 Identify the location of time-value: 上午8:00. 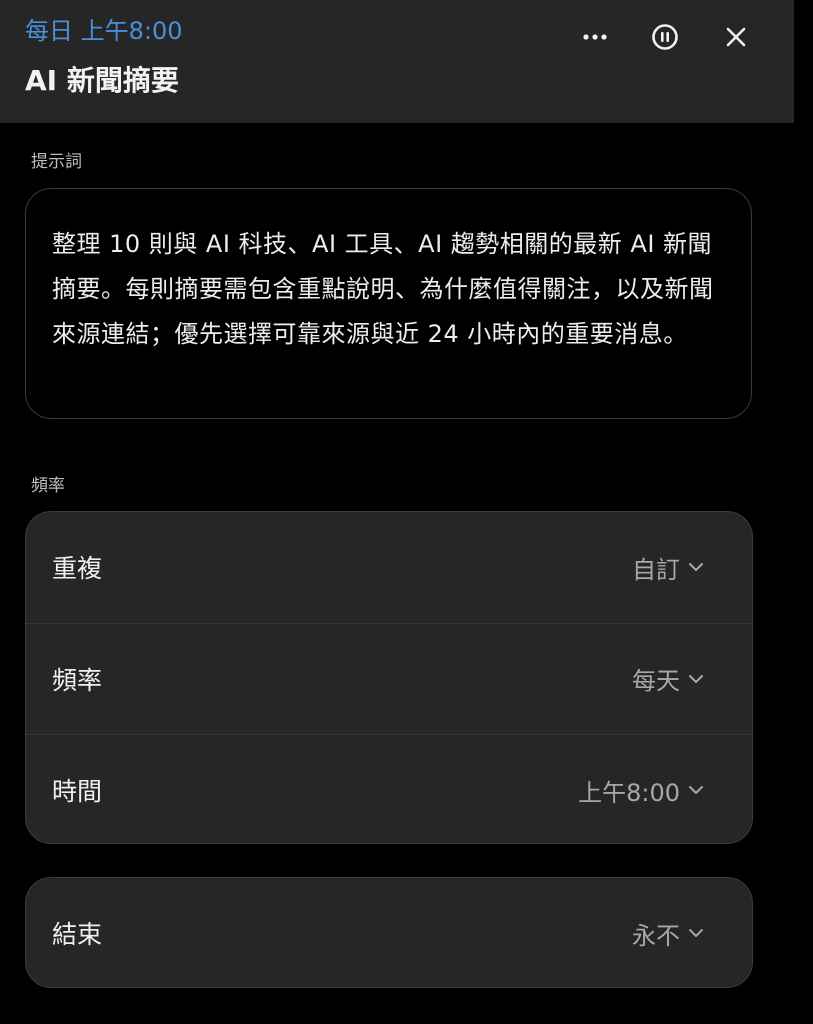
(629, 792).